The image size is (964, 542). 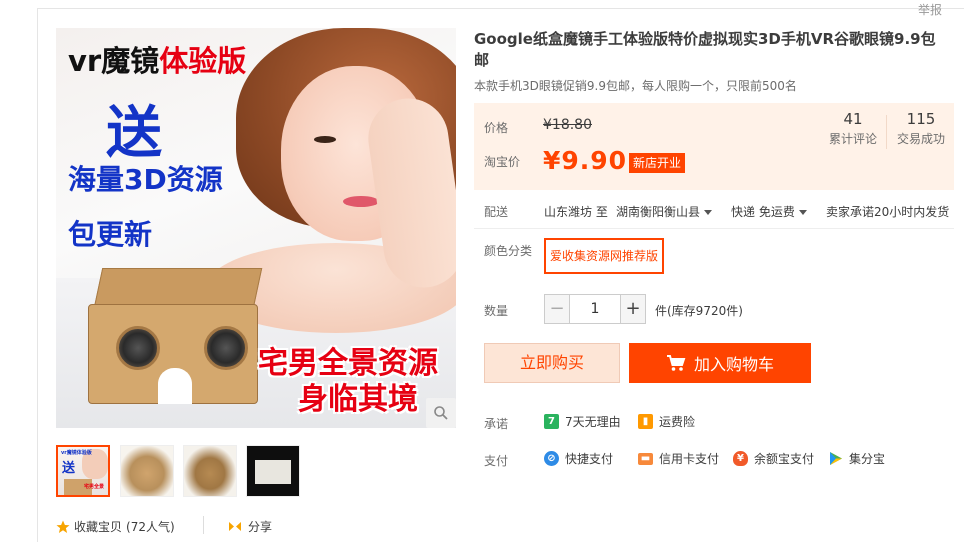 I want to click on promo-update-text: 包更新, so click(x=110, y=234).